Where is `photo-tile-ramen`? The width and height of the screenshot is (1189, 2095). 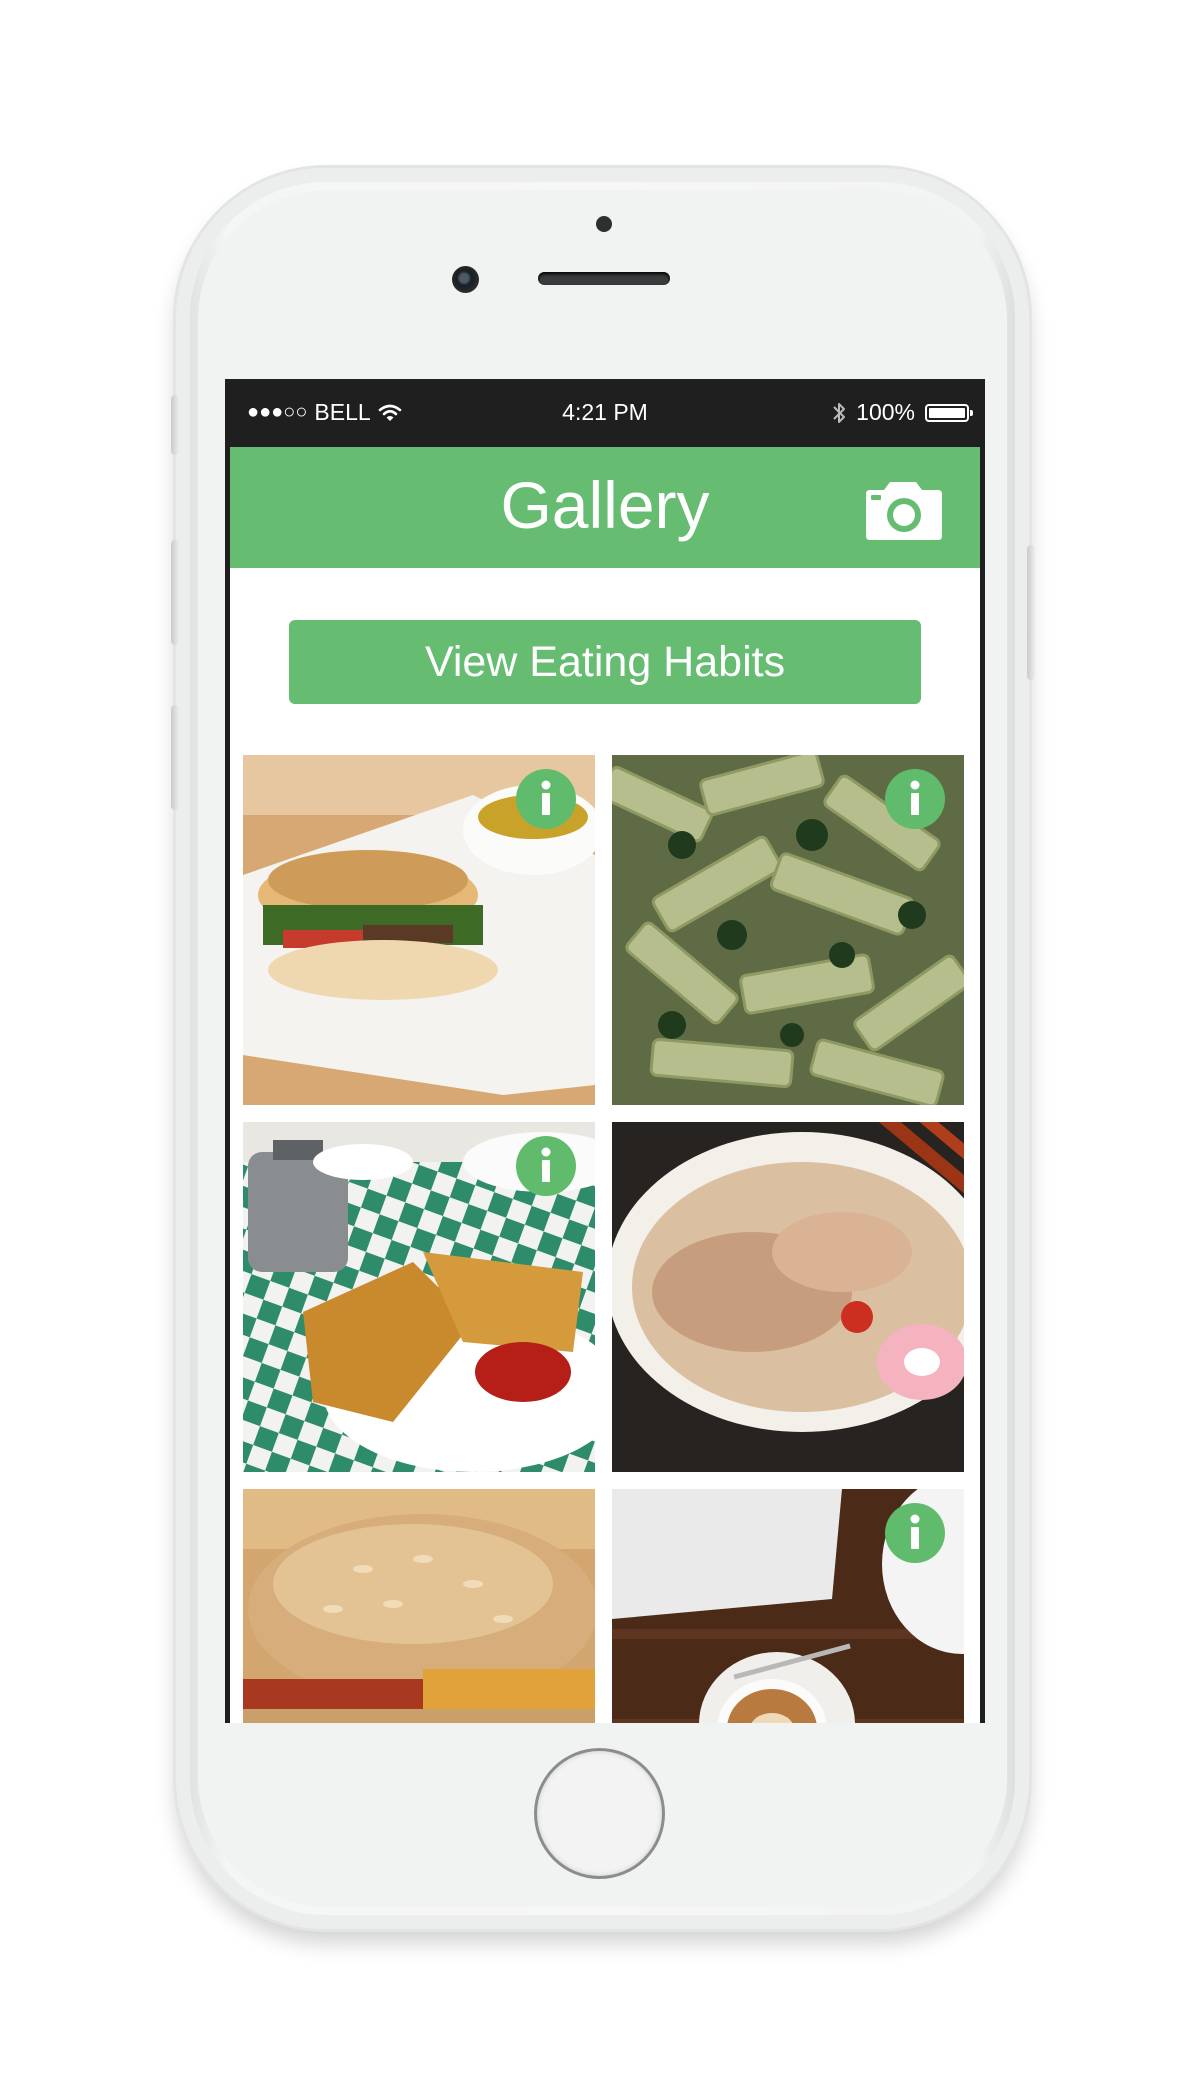 photo-tile-ramen is located at coordinates (788, 1297).